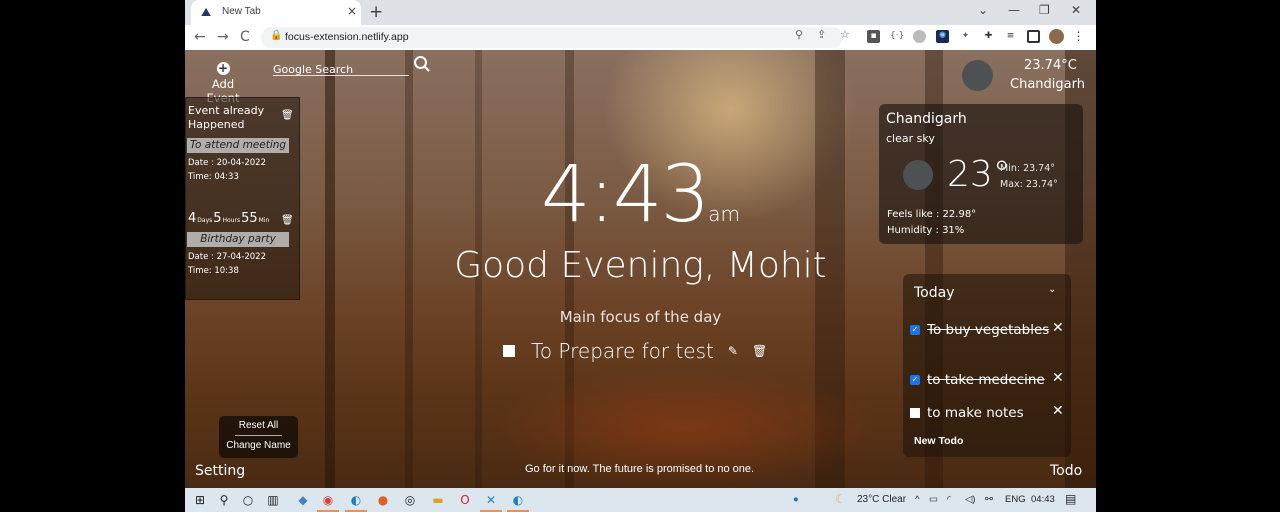 This screenshot has height=512, width=1280. I want to click on battery-icon: ▭, so click(933, 499).